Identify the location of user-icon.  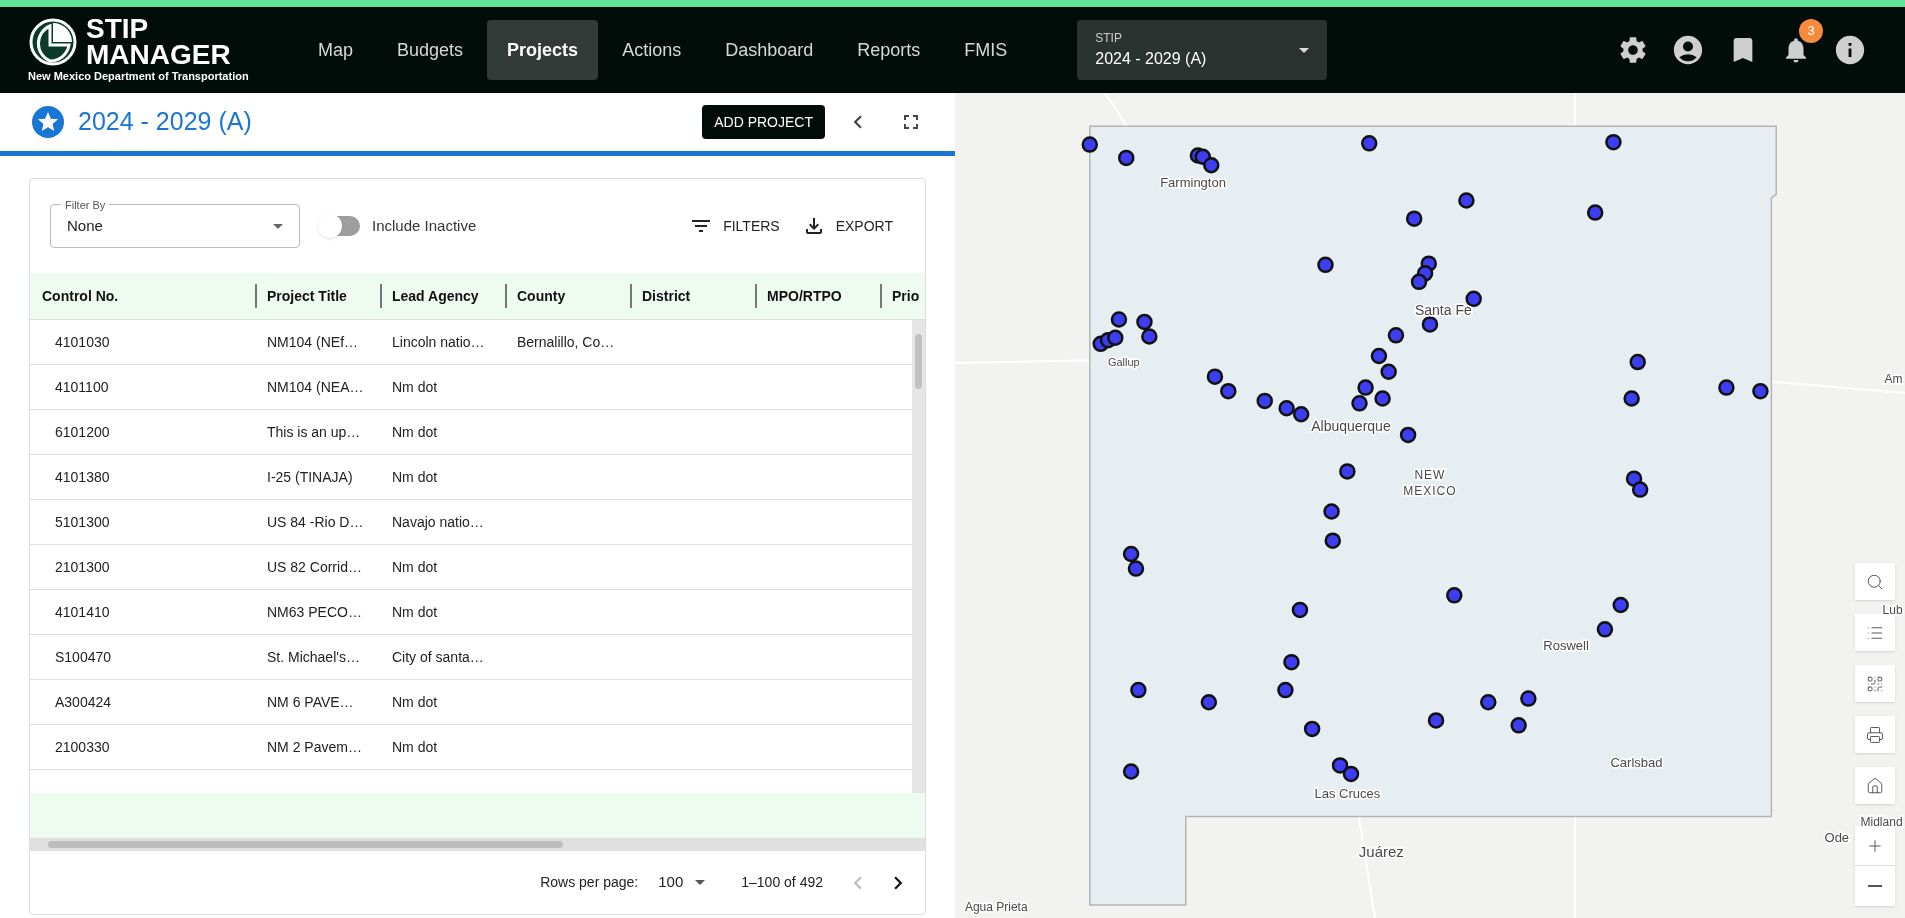
(1688, 50).